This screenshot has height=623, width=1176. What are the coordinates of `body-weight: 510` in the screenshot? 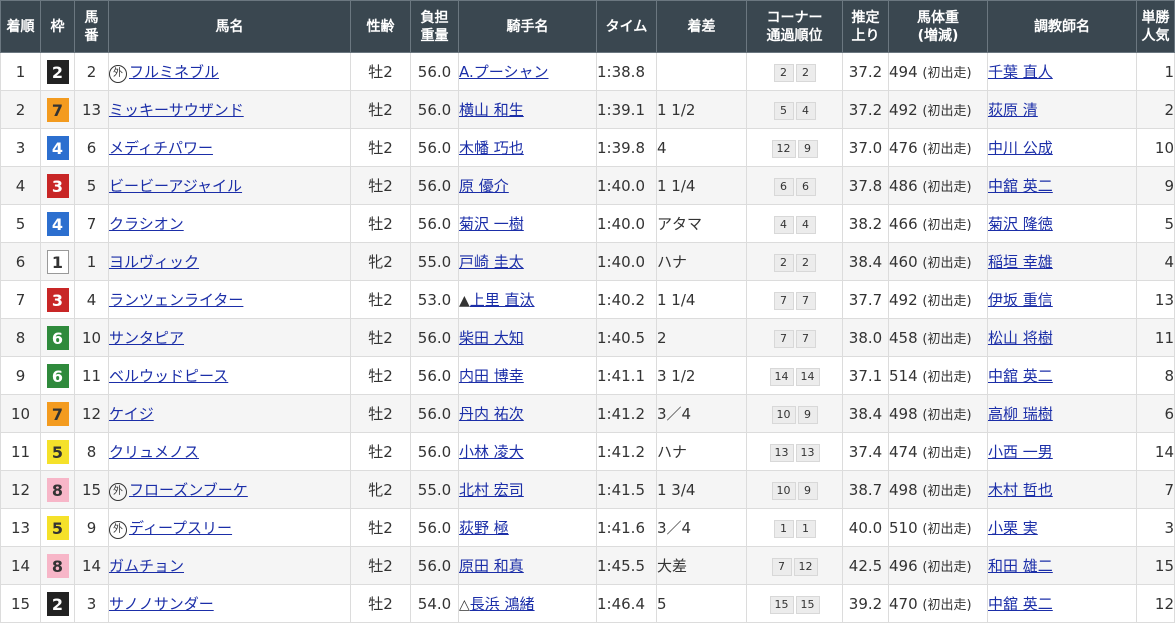 It's located at (903, 528).